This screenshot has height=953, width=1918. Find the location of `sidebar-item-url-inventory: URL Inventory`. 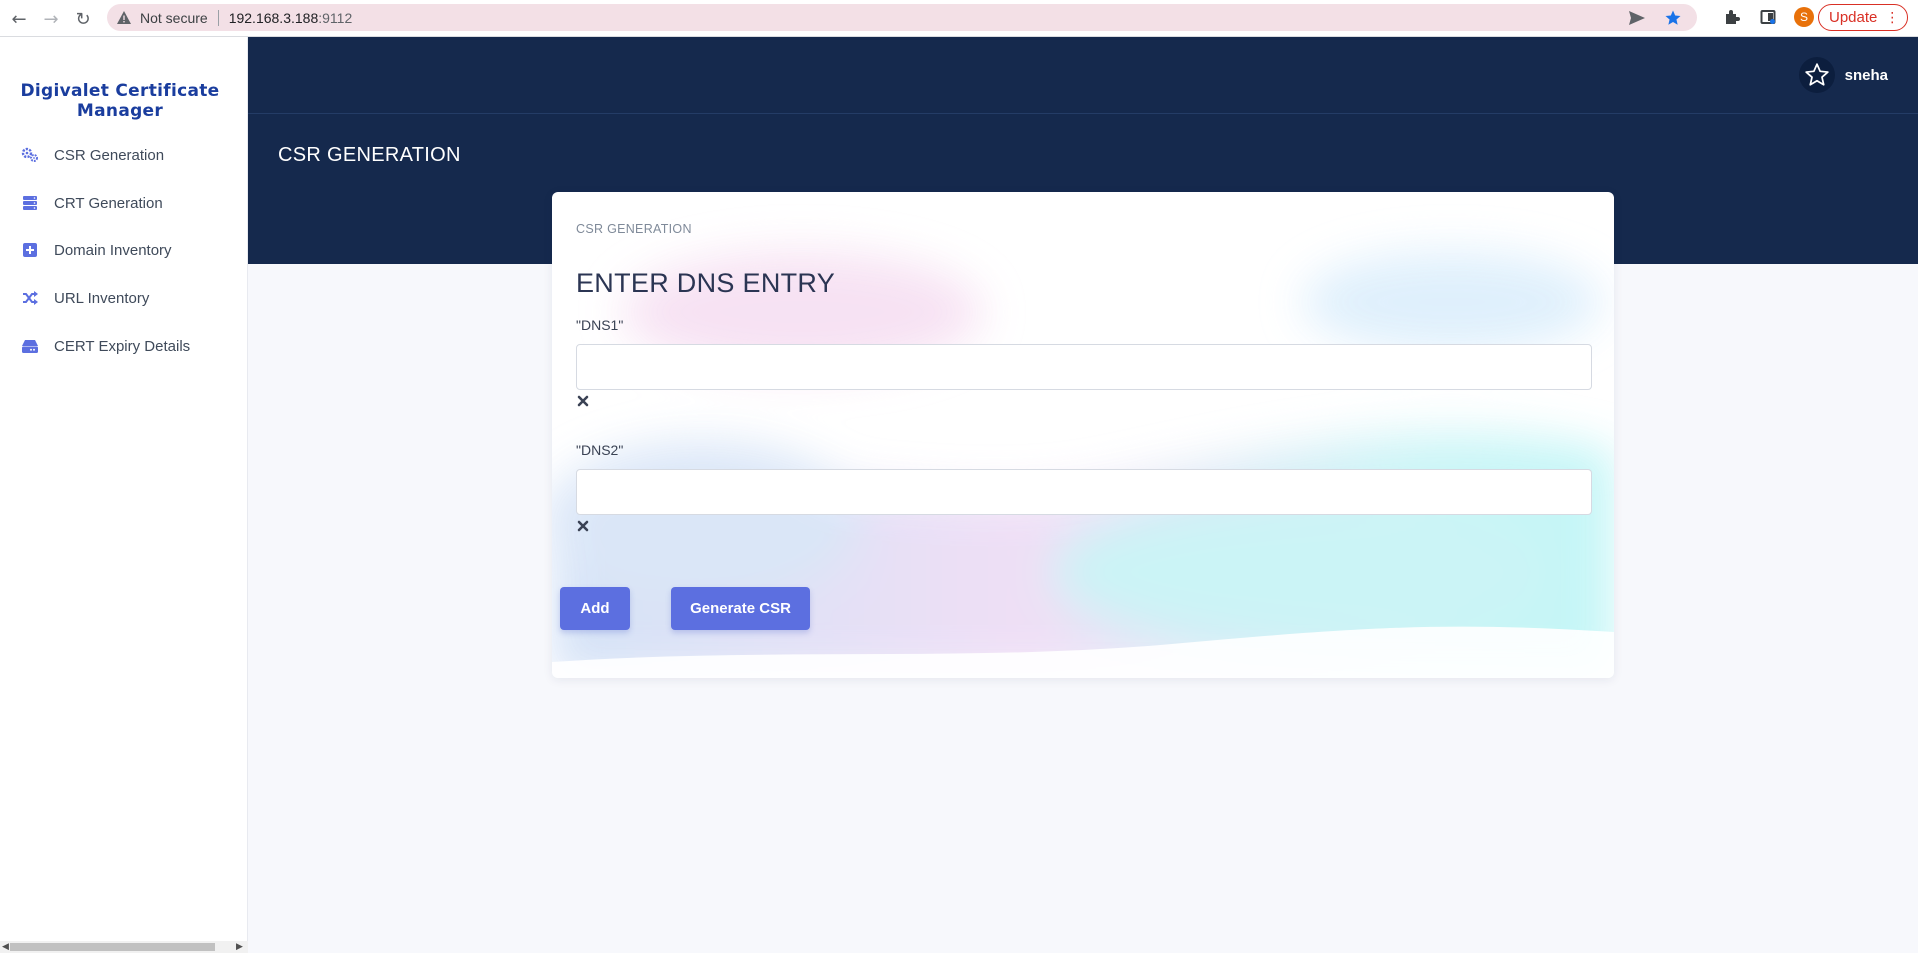

sidebar-item-url-inventory: URL Inventory is located at coordinates (84, 298).